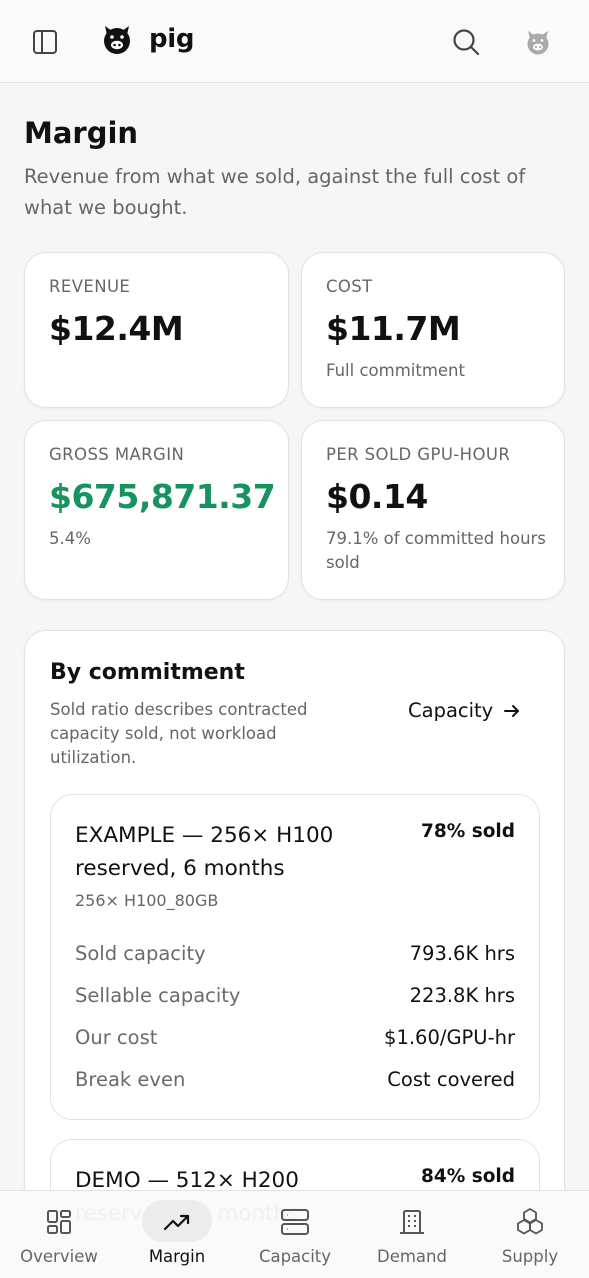 The image size is (589, 1278). Describe the element at coordinates (467, 831) in the screenshot. I see `commitment-sold-percent: 78% sold` at that location.